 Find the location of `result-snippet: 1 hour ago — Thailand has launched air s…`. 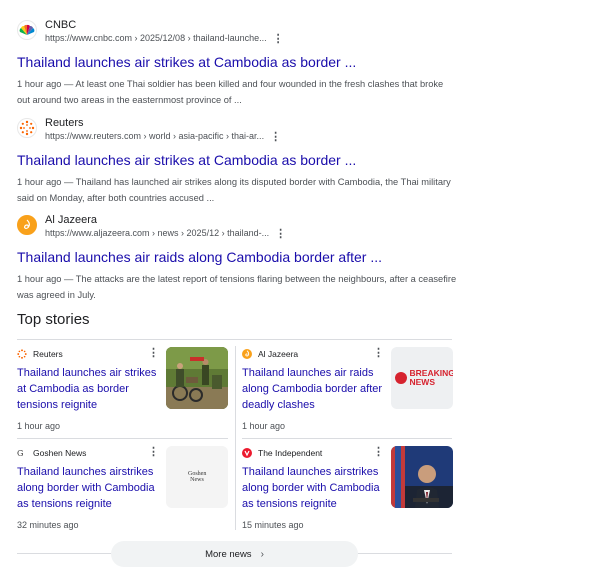

result-snippet: 1 hour ago — Thailand has launched air s… is located at coordinates (234, 190).